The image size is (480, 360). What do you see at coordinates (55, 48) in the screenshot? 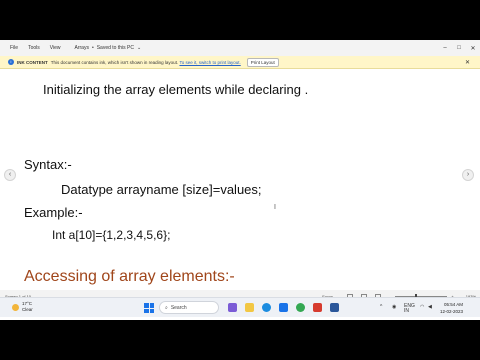
I see `menu-view: View` at bounding box center [55, 48].